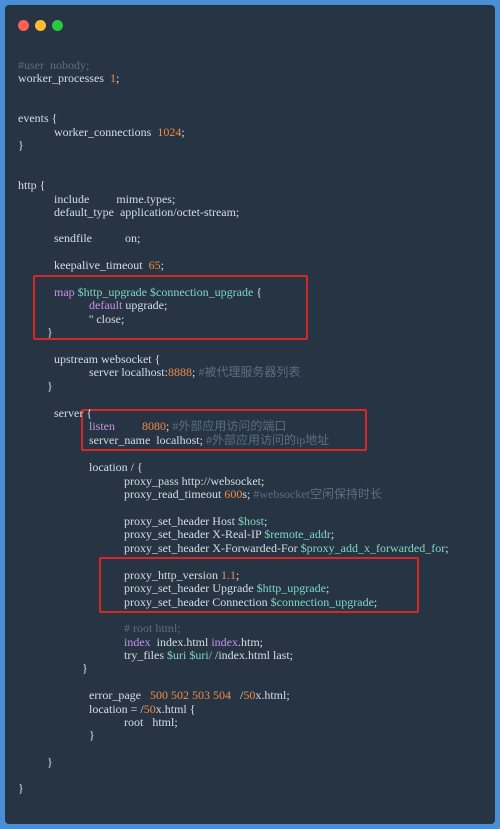 The width and height of the screenshot is (500, 829). I want to click on code-token: #被代理服务器列表, so click(249, 372).